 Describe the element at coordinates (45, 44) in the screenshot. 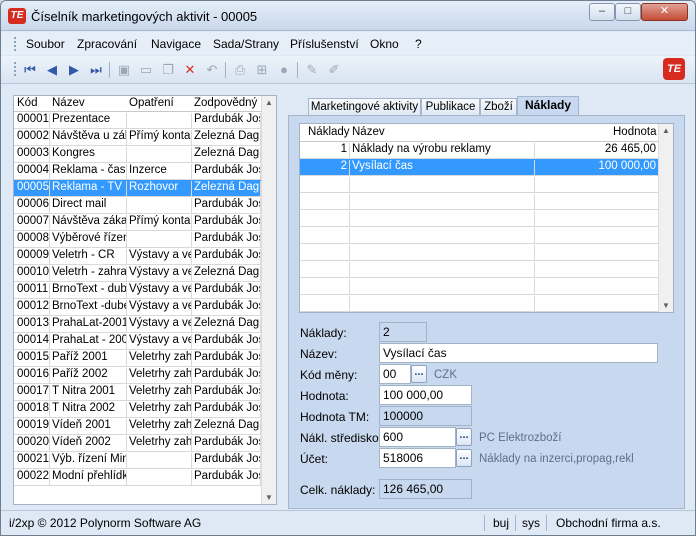

I see `menu-soubor: Soubor` at that location.